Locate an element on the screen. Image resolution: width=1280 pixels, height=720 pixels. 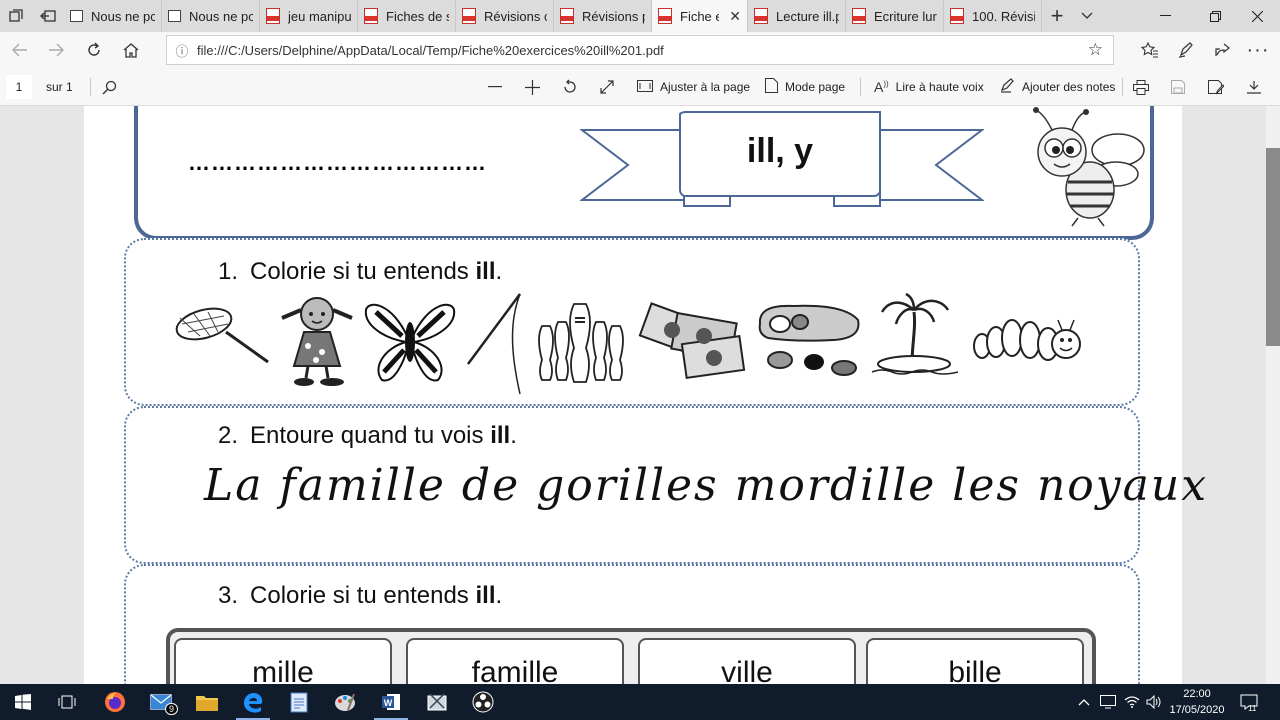
tab-actions-icon is located at coordinates (16, 16).